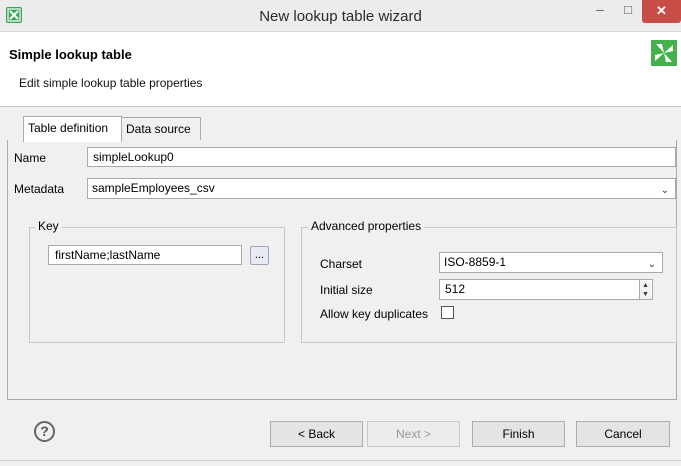  What do you see at coordinates (48, 226) in the screenshot?
I see `key-group-title: Key` at bounding box center [48, 226].